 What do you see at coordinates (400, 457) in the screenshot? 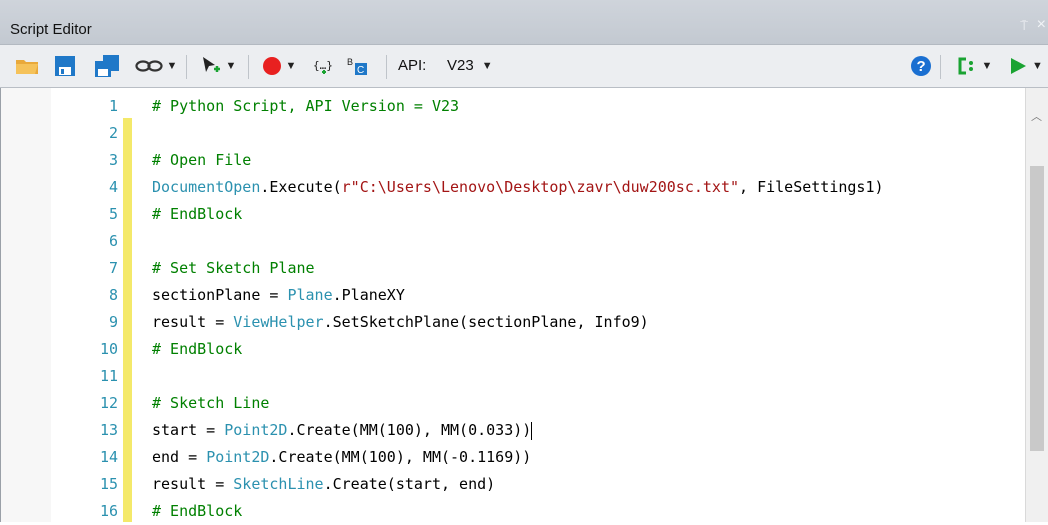
I see `code-token-plain: .Create(MM(100), MM(-0.1169))` at bounding box center [400, 457].